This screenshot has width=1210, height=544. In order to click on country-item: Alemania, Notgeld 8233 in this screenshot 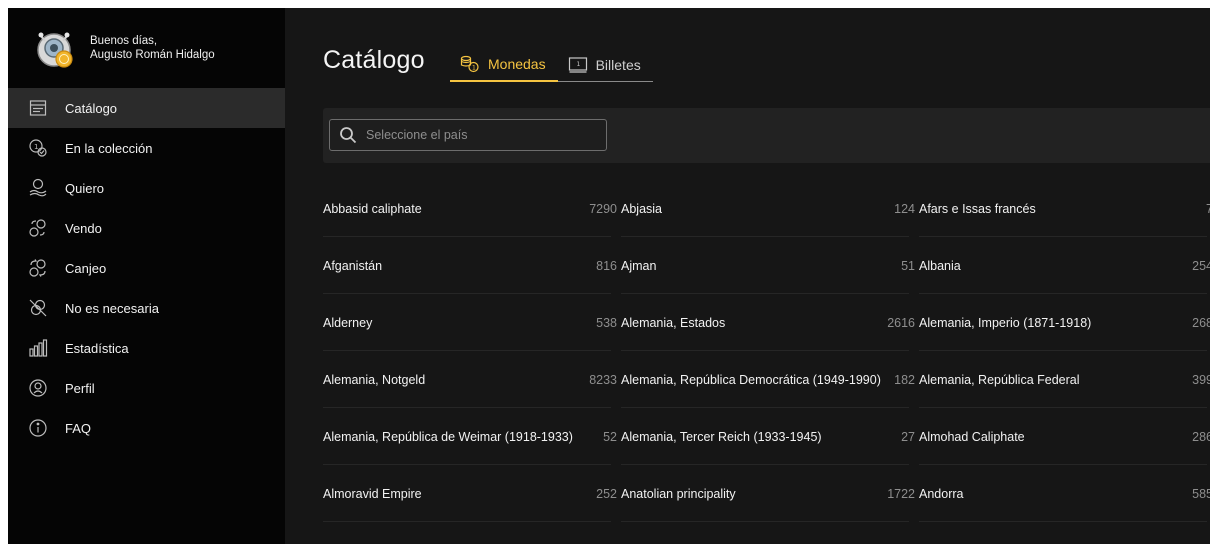, I will do `click(472, 379)`.